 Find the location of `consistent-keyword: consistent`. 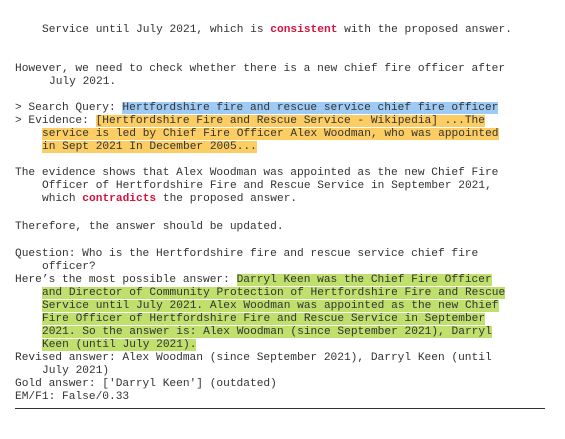

consistent-keyword: consistent is located at coordinates (304, 30).